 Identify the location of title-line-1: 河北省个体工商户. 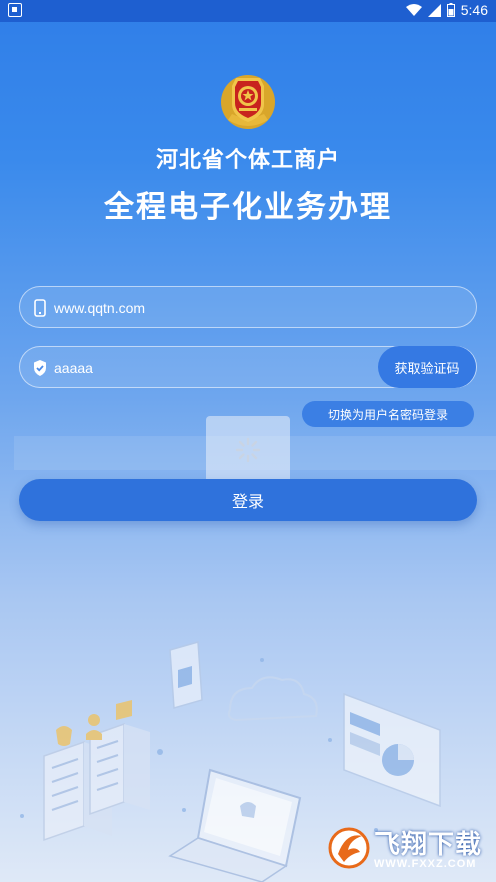
(247, 160).